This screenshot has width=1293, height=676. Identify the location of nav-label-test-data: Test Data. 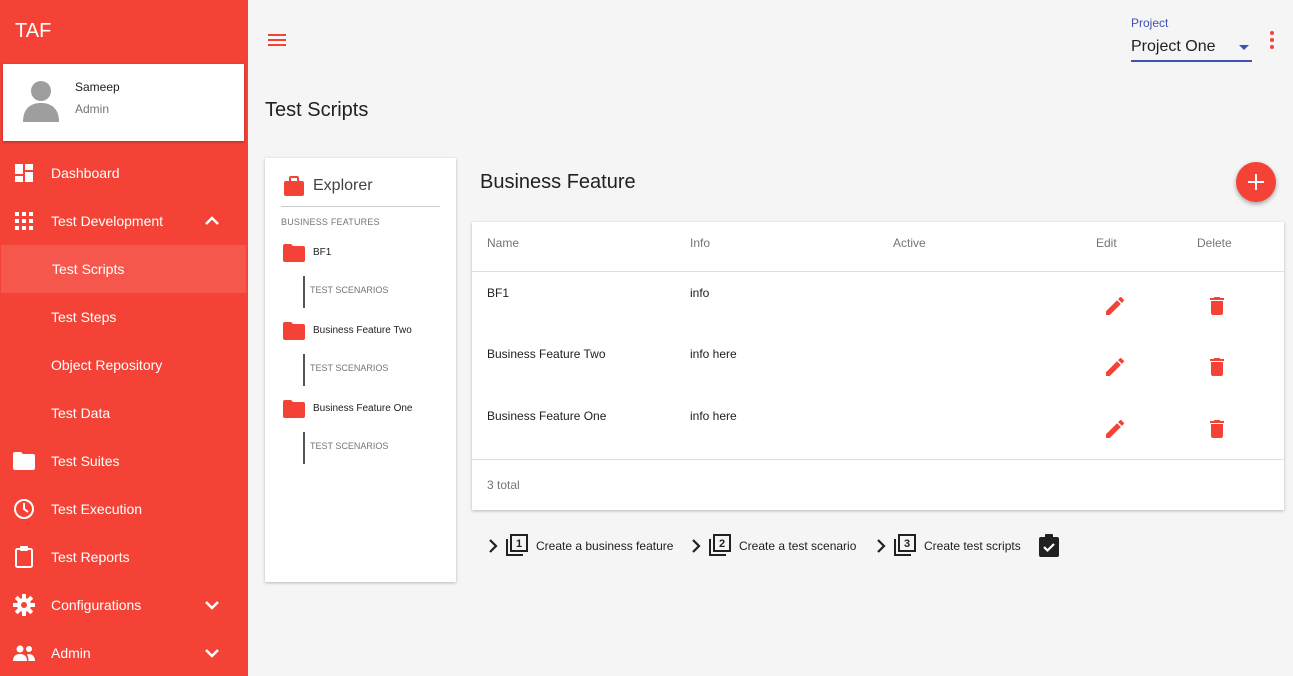
(81, 413).